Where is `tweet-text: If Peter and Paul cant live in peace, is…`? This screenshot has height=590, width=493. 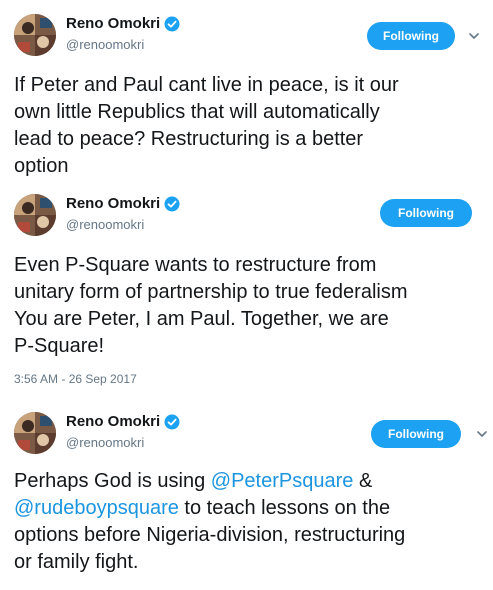
tweet-text: If Peter and Paul cant live in peace, is… is located at coordinates (206, 125).